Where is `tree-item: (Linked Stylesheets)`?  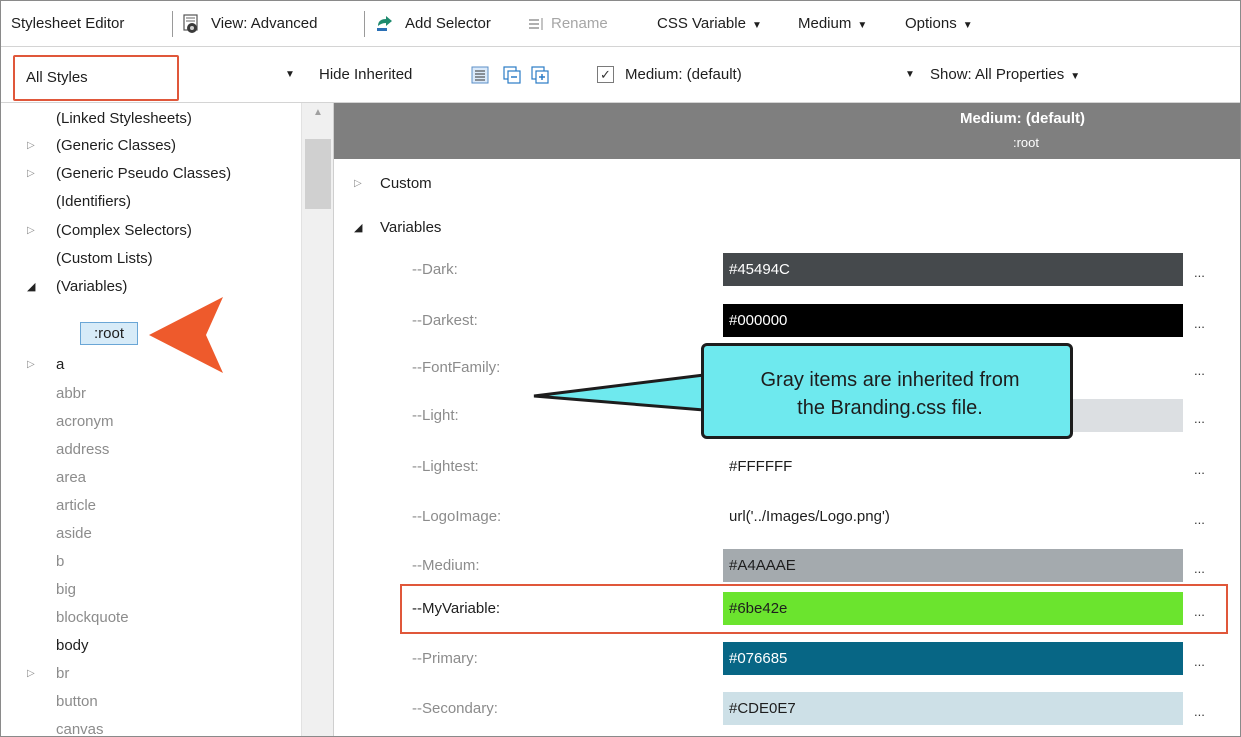 tree-item: (Linked Stylesheets) is located at coordinates (151, 119).